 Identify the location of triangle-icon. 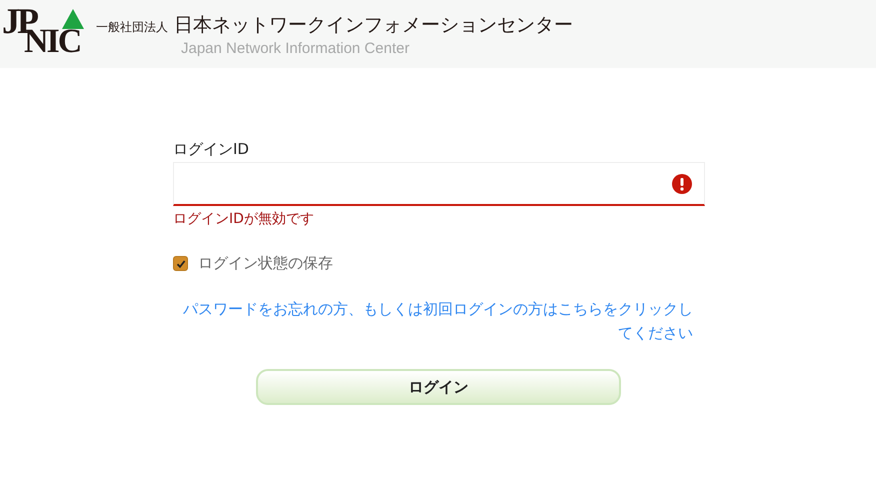
(73, 19).